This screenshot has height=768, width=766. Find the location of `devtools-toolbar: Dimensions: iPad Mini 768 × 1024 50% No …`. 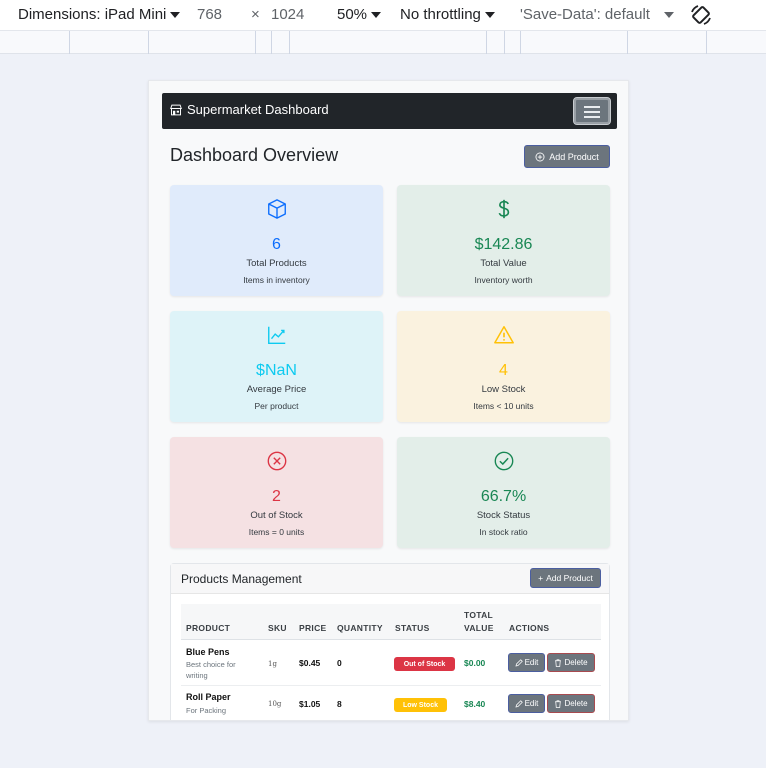

devtools-toolbar: Dimensions: iPad Mini 768 × 1024 50% No … is located at coordinates (383, 15).